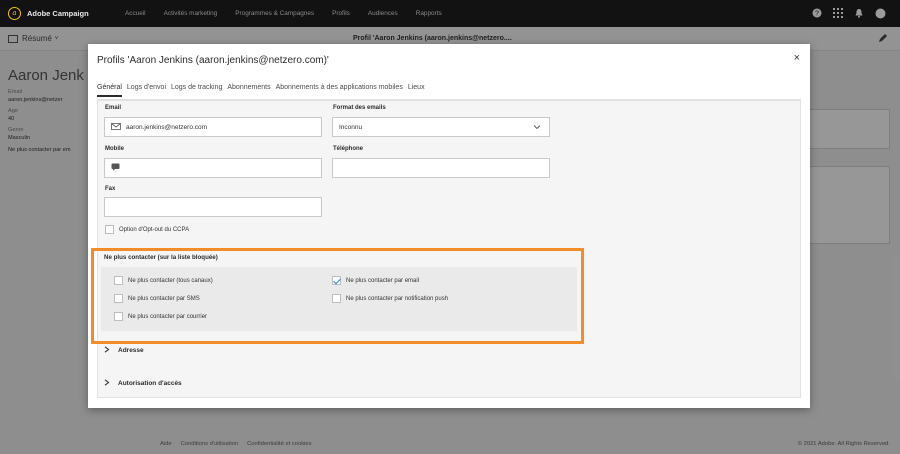 The height and width of the screenshot is (454, 900). What do you see at coordinates (14, 13) in the screenshot?
I see `adobe-campaign-logo-icon: a` at bounding box center [14, 13].